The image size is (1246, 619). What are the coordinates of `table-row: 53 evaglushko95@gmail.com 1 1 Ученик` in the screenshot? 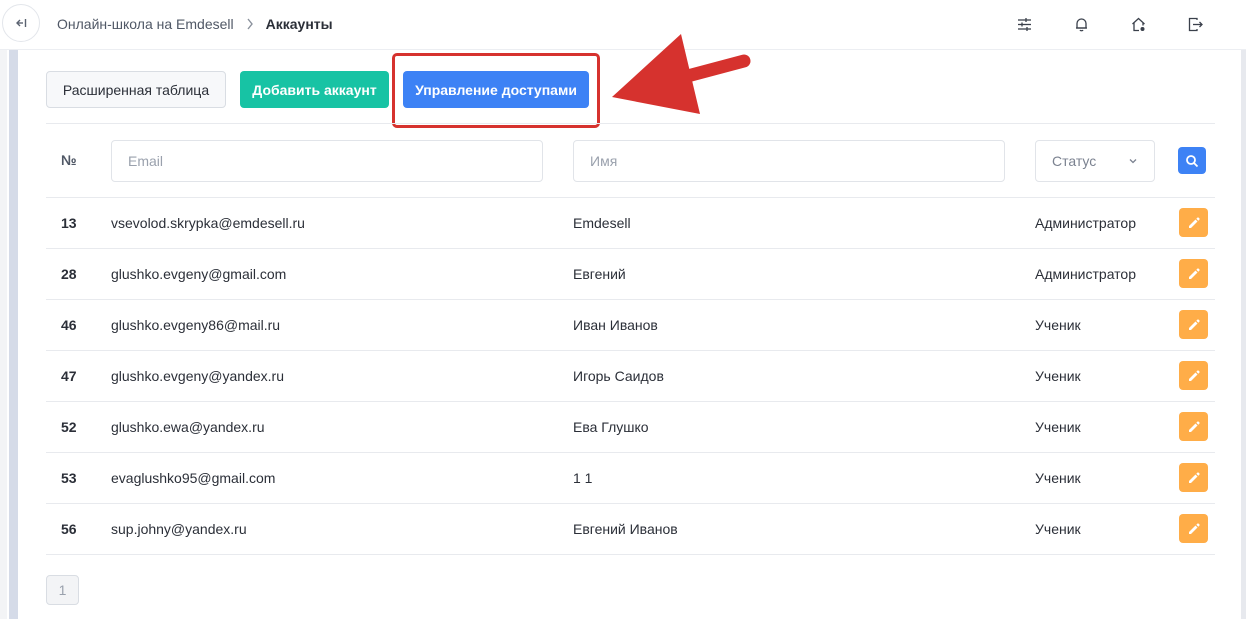 It's located at (630, 478).